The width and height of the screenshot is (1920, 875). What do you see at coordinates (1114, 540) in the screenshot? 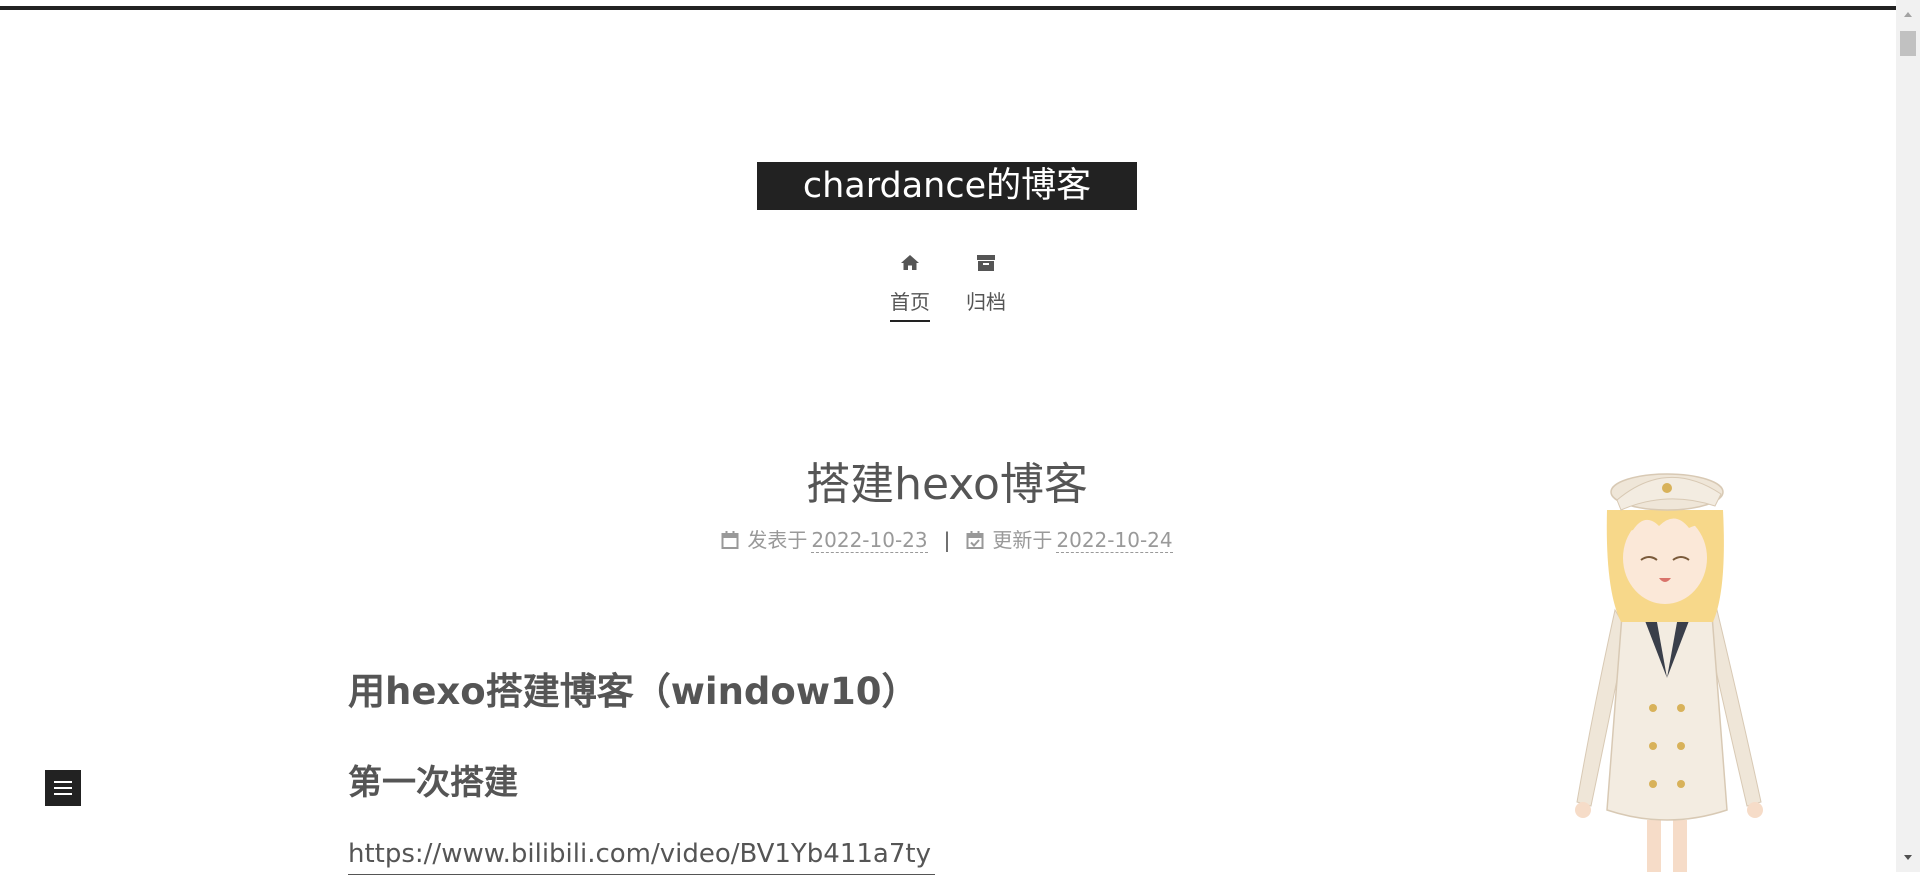
I see `updated-date: 2022-10-24` at bounding box center [1114, 540].